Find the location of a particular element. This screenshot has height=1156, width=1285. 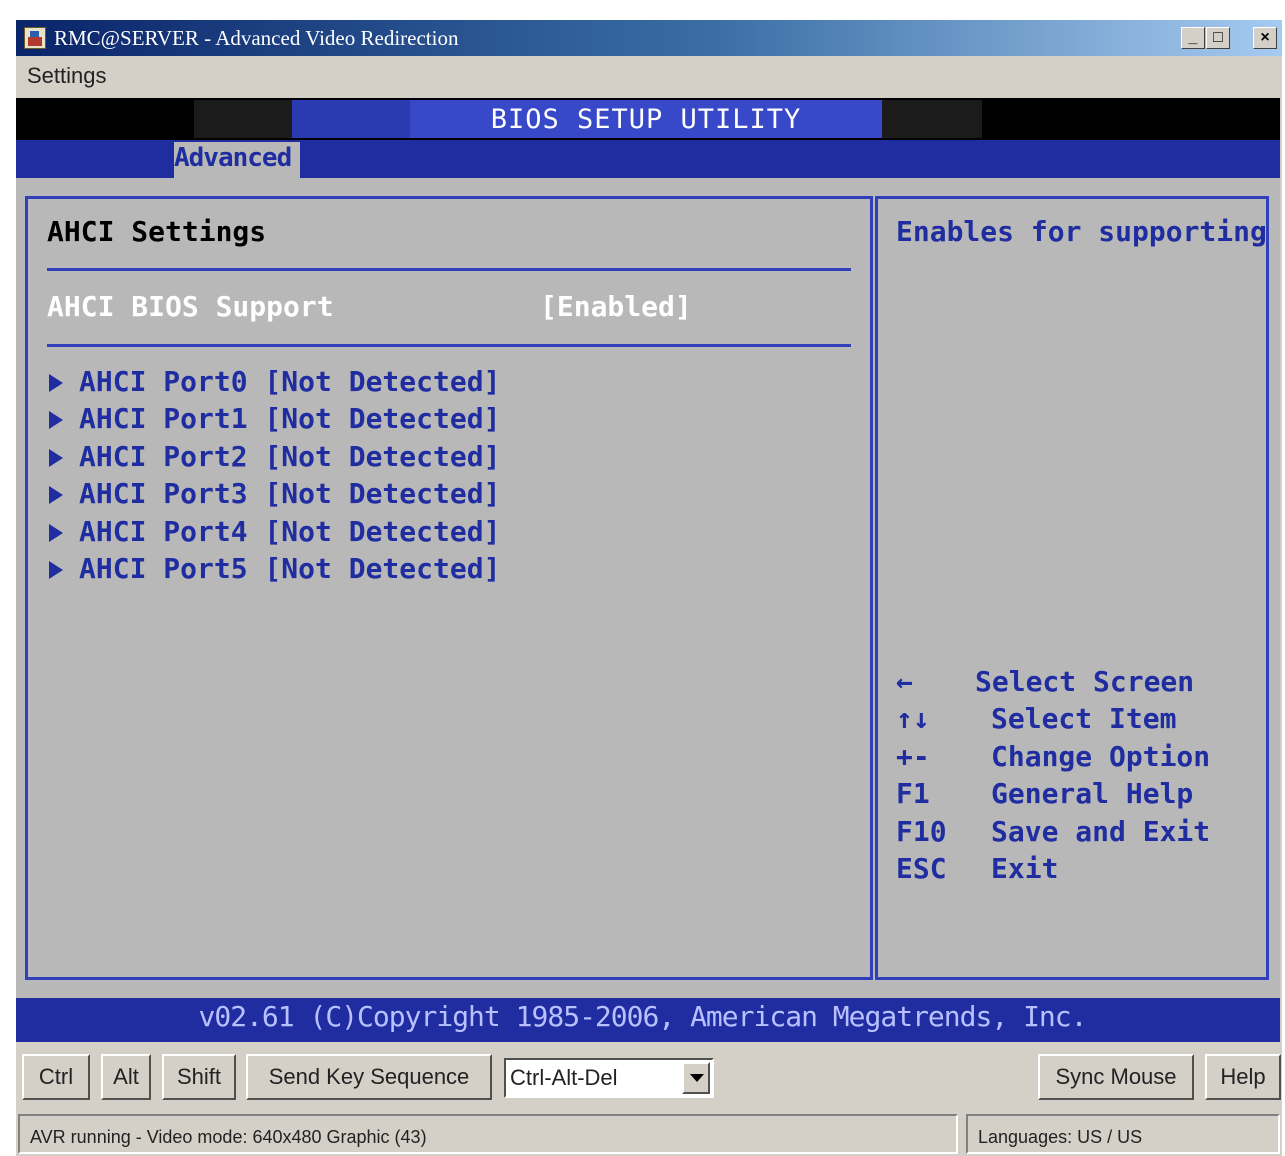

chevron-down-icon is located at coordinates (697, 1078).